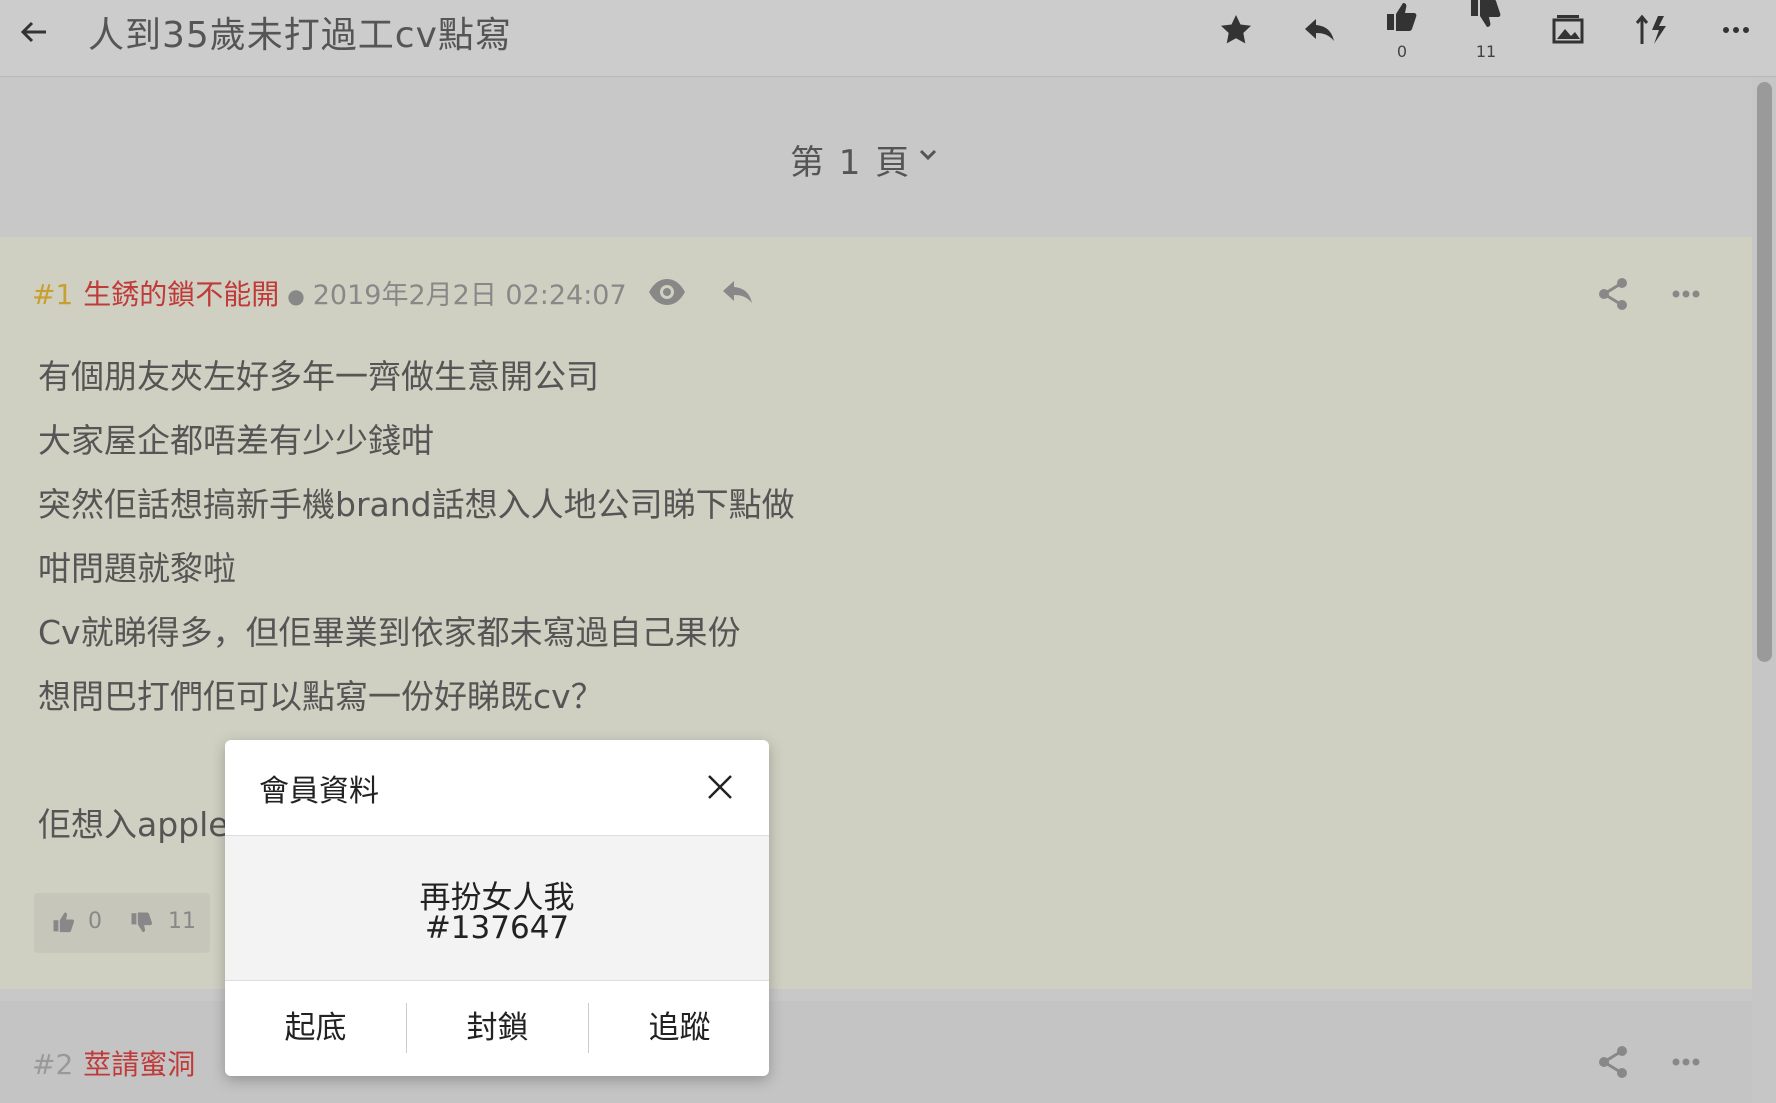 This screenshot has width=1776, height=1103. I want to click on post-line: 想問巴打們佢可以點寫一份好睇既cv？, so click(321, 696).